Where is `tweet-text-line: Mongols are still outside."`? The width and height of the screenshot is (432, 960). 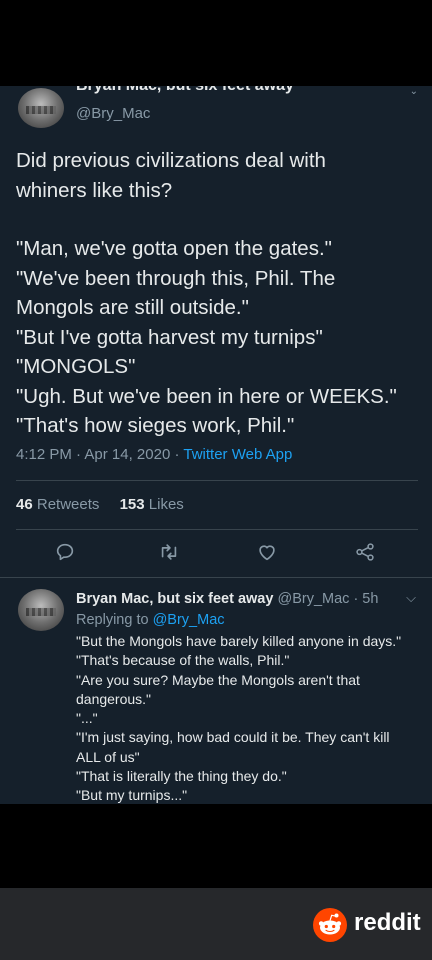 tweet-text-line: Mongols are still outside." is located at coordinates (132, 307).